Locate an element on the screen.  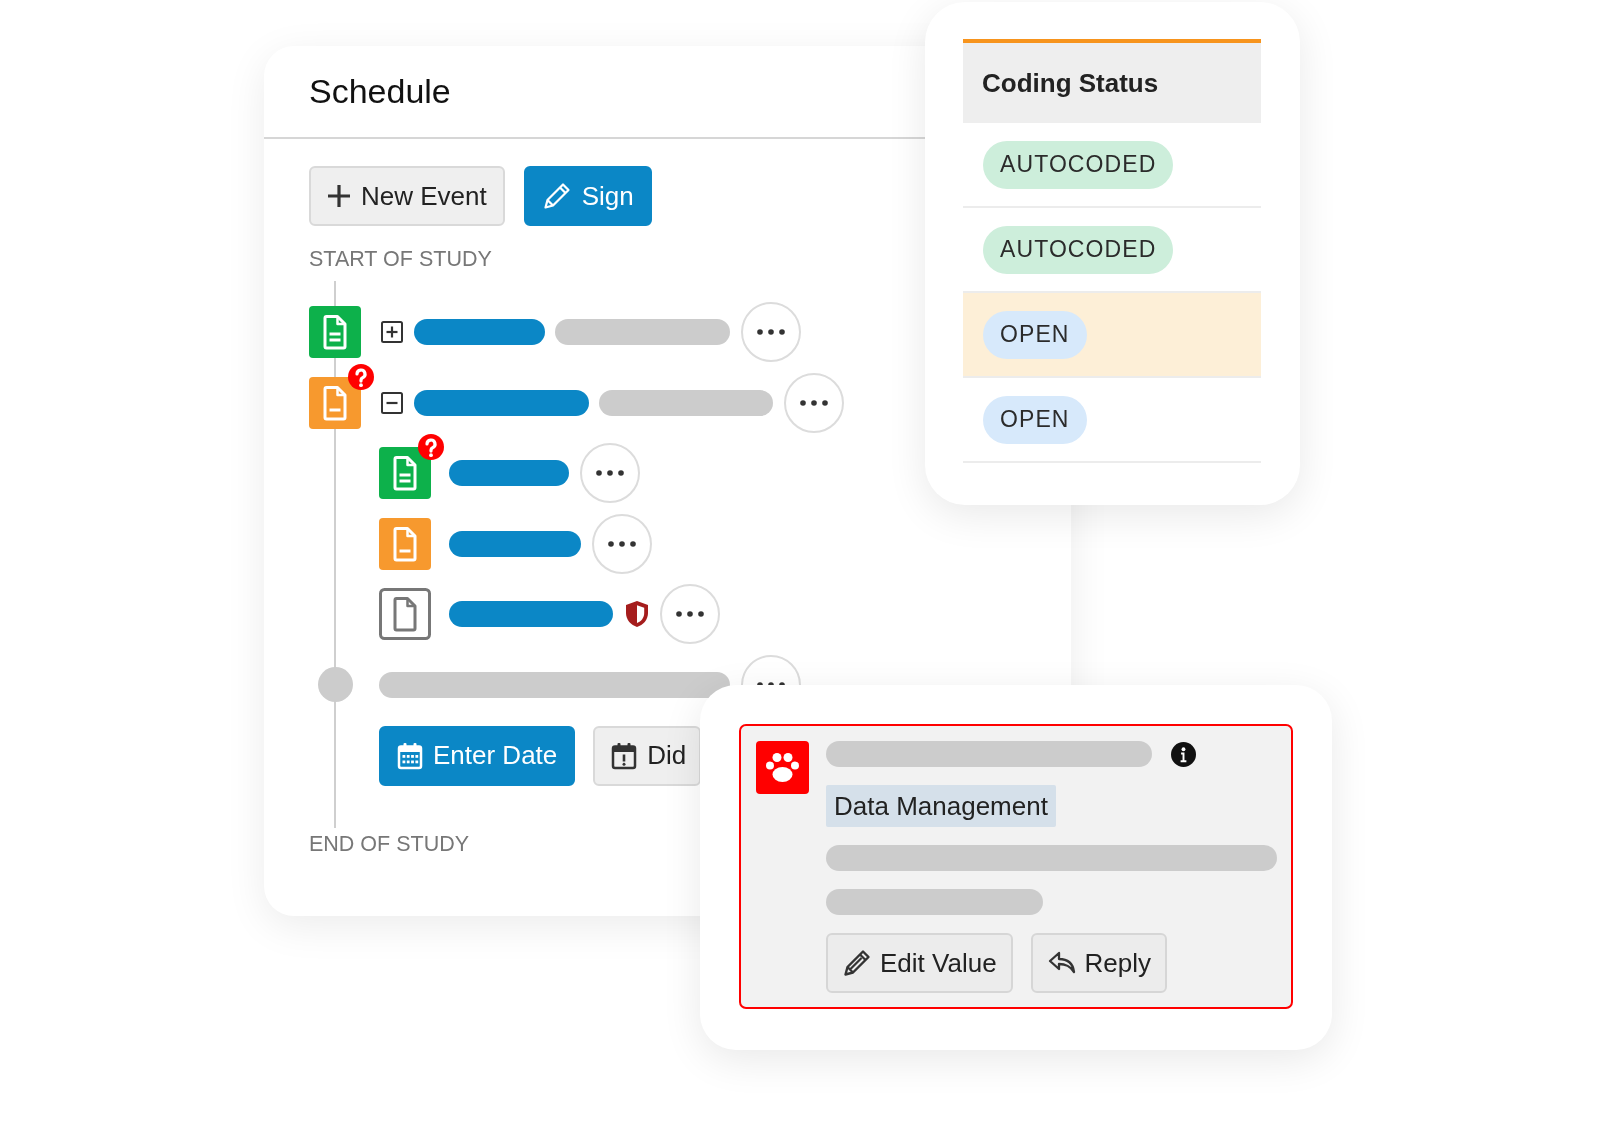
plus-box-icon is located at coordinates (392, 332).